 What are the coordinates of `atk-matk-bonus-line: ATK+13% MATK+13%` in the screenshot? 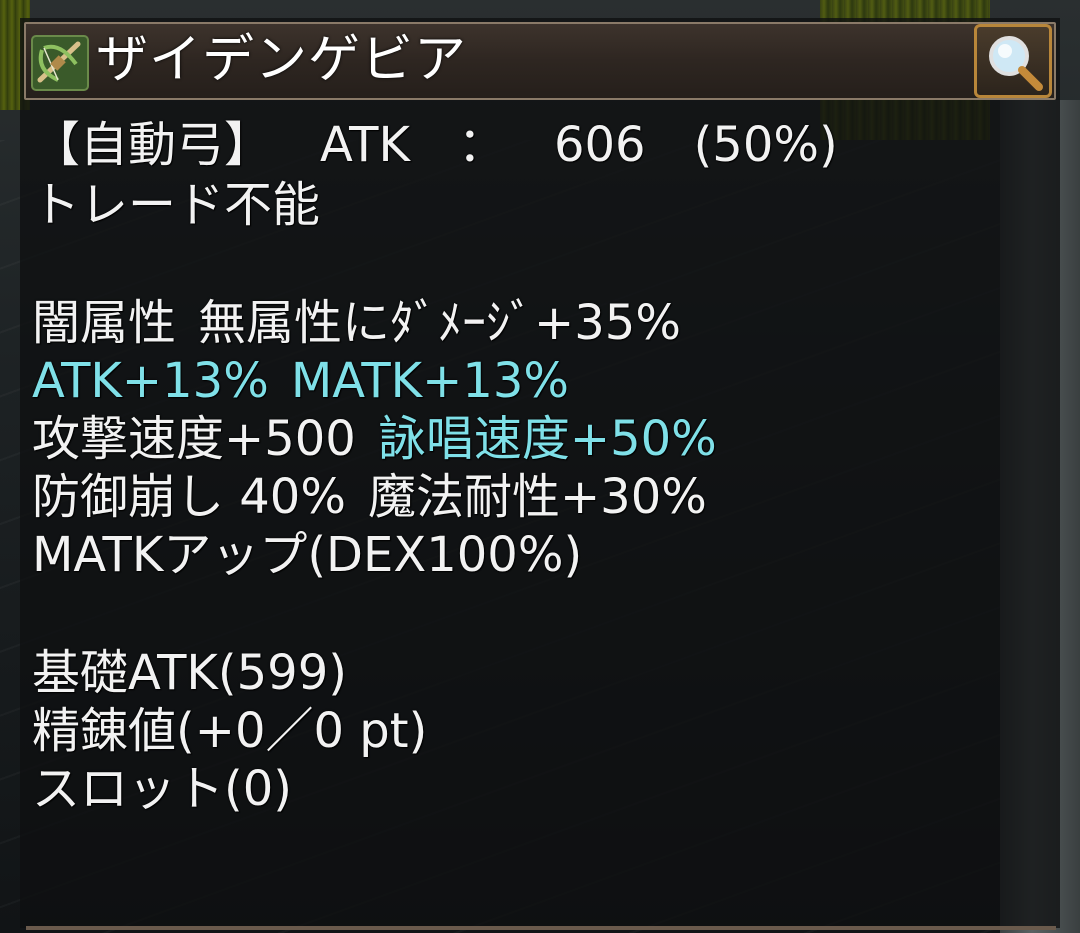 It's located at (300, 381).